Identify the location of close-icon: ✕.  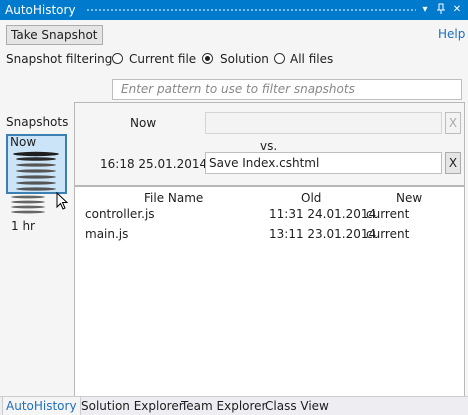
(457, 10).